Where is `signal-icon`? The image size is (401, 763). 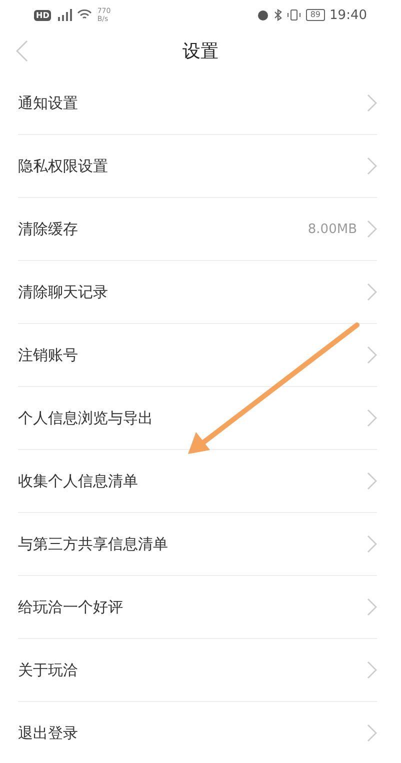
signal-icon is located at coordinates (64, 15).